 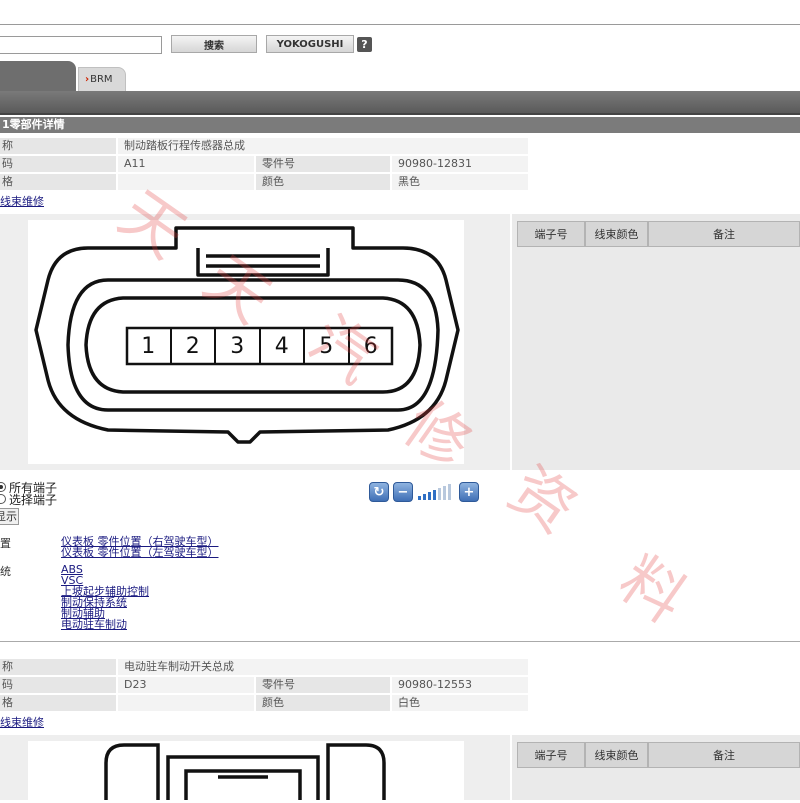 What do you see at coordinates (5, 571) in the screenshot?
I see `system-label: 统` at bounding box center [5, 571].